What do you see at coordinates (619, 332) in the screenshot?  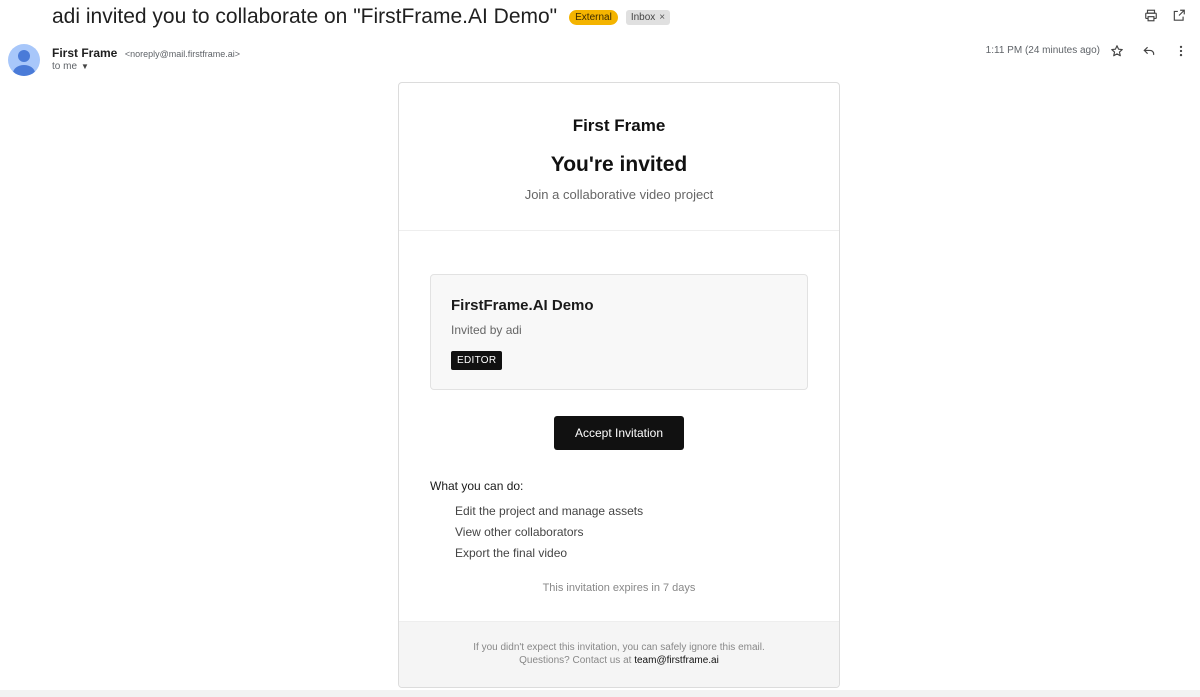 I see `project-card: FirstFrame.AI Demo Invited by adi EDITOR` at bounding box center [619, 332].